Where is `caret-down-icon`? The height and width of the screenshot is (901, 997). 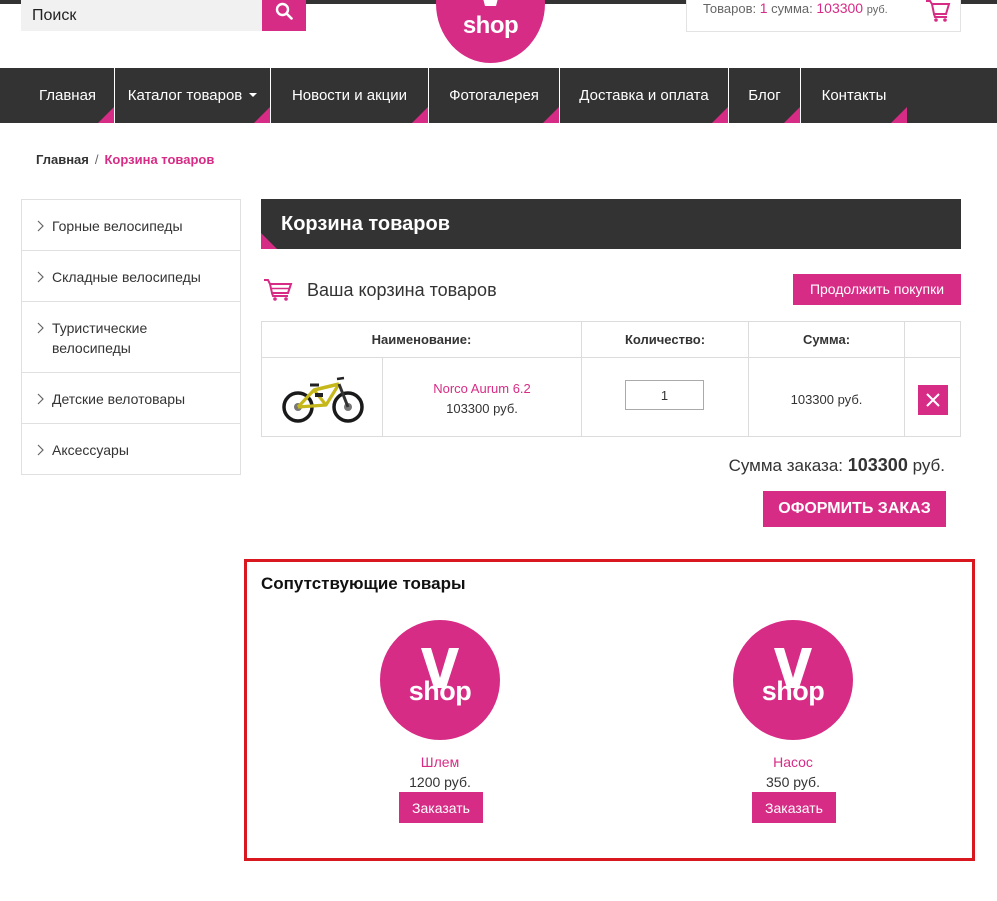 caret-down-icon is located at coordinates (253, 95).